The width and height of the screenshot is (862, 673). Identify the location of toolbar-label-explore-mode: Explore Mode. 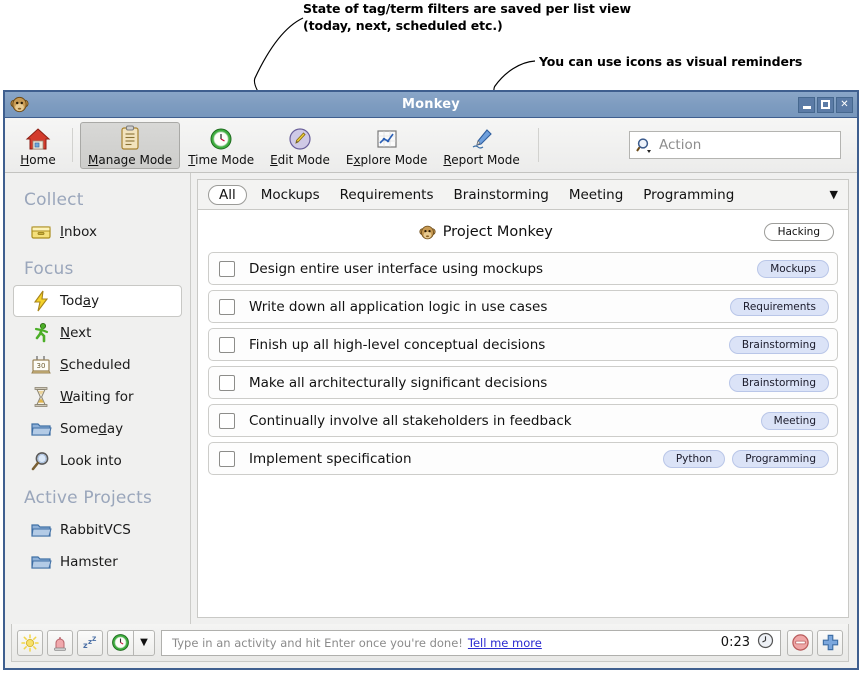
(386, 159).